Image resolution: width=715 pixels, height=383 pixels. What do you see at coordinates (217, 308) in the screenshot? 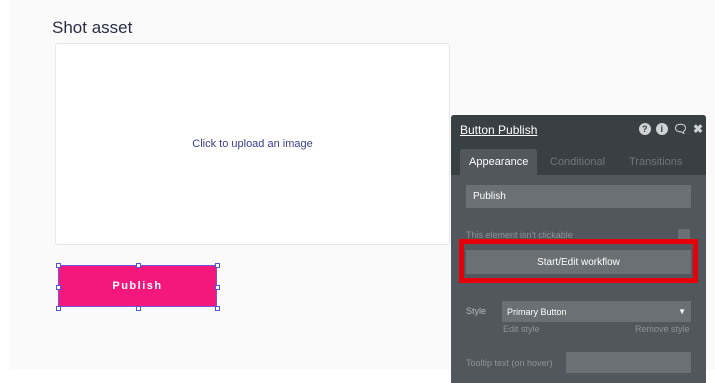
I see `resize-handle-bottom-right` at bounding box center [217, 308].